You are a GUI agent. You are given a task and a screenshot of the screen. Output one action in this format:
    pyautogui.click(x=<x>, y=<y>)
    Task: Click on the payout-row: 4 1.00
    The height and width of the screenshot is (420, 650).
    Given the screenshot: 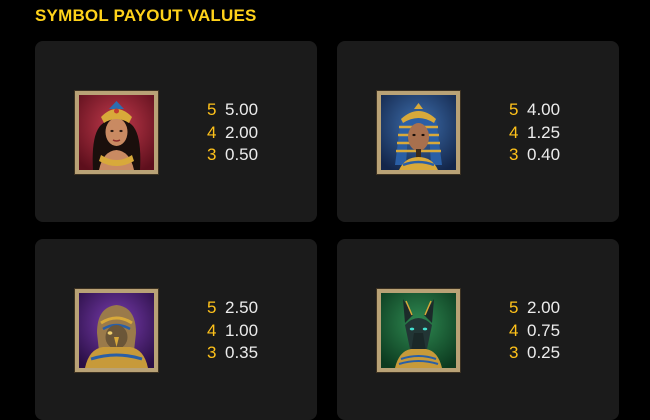 What is the action you would take?
    pyautogui.click(x=232, y=331)
    